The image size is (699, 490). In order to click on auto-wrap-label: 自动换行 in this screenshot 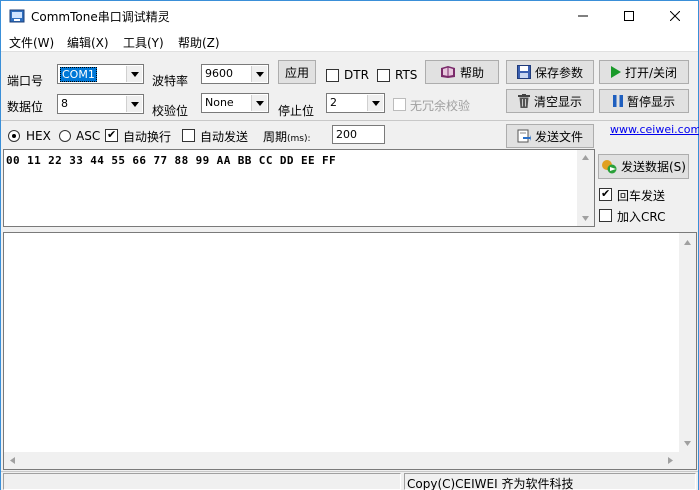, I will do `click(147, 137)`.